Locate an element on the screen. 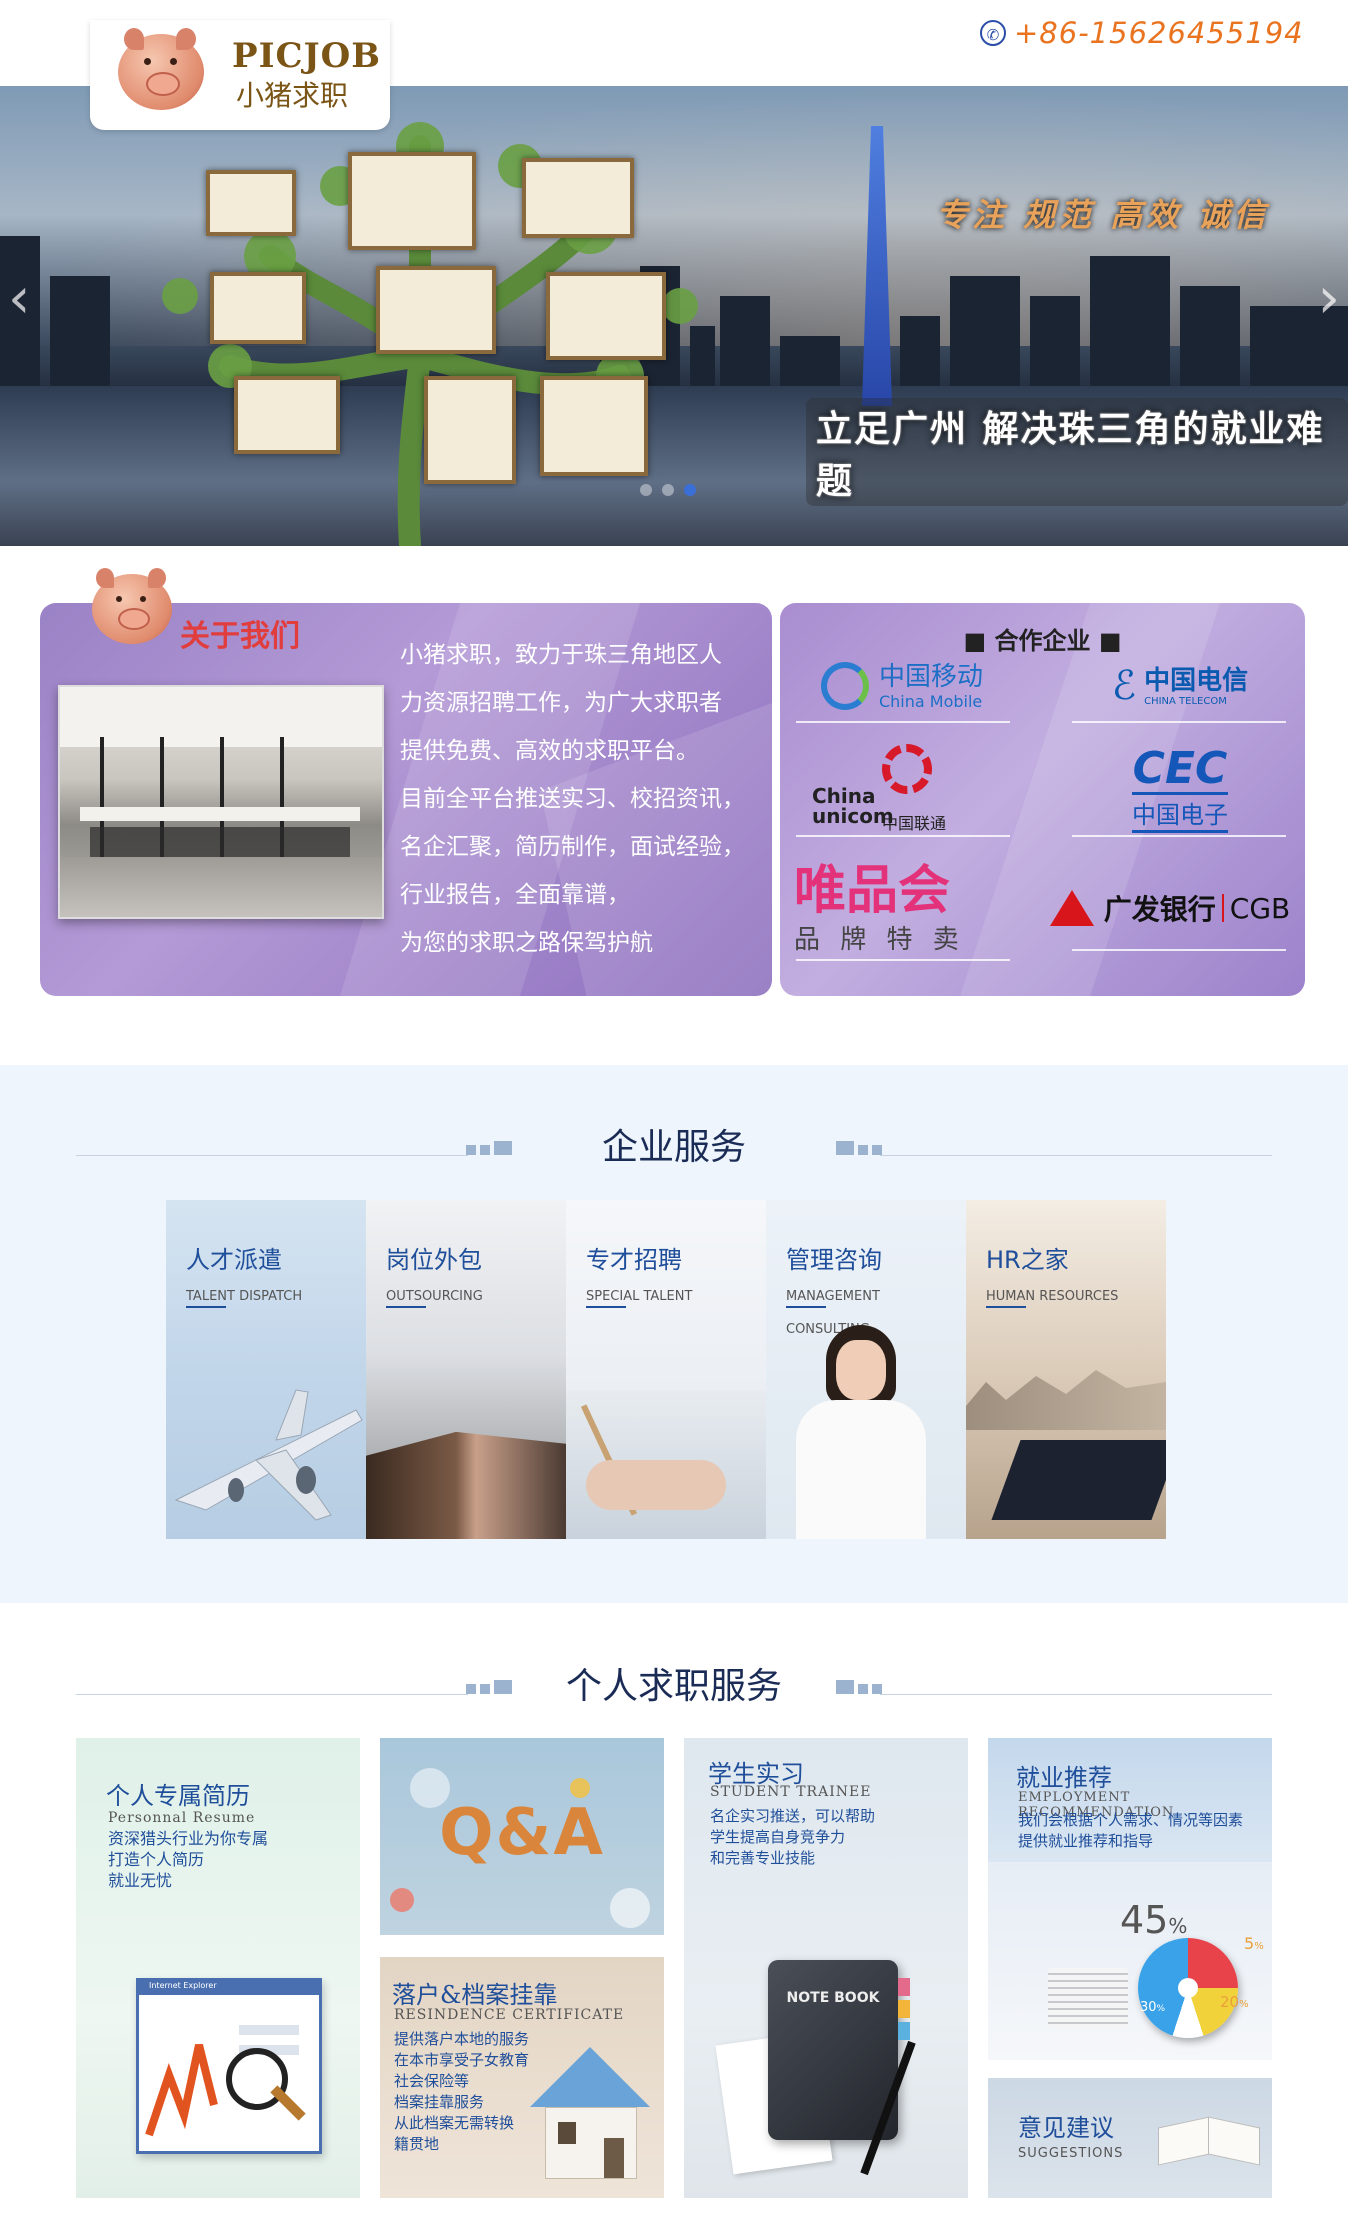 The height and width of the screenshot is (2233, 1348). desc-line: 我们会根据个人需求、情况等因素 is located at coordinates (1131, 1820).